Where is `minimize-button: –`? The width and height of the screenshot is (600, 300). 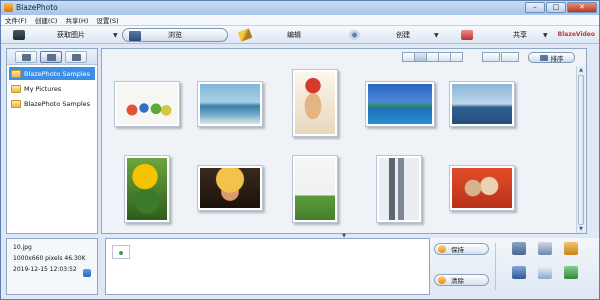
minimize-button: – is located at coordinates (535, 7).